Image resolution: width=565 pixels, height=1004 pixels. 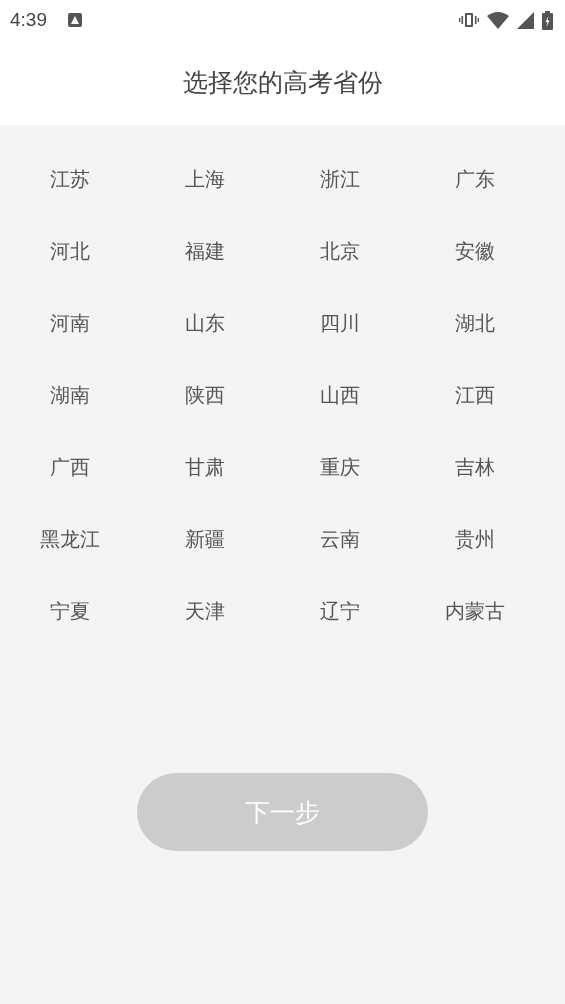 I want to click on notification-icon, so click(x=75, y=20).